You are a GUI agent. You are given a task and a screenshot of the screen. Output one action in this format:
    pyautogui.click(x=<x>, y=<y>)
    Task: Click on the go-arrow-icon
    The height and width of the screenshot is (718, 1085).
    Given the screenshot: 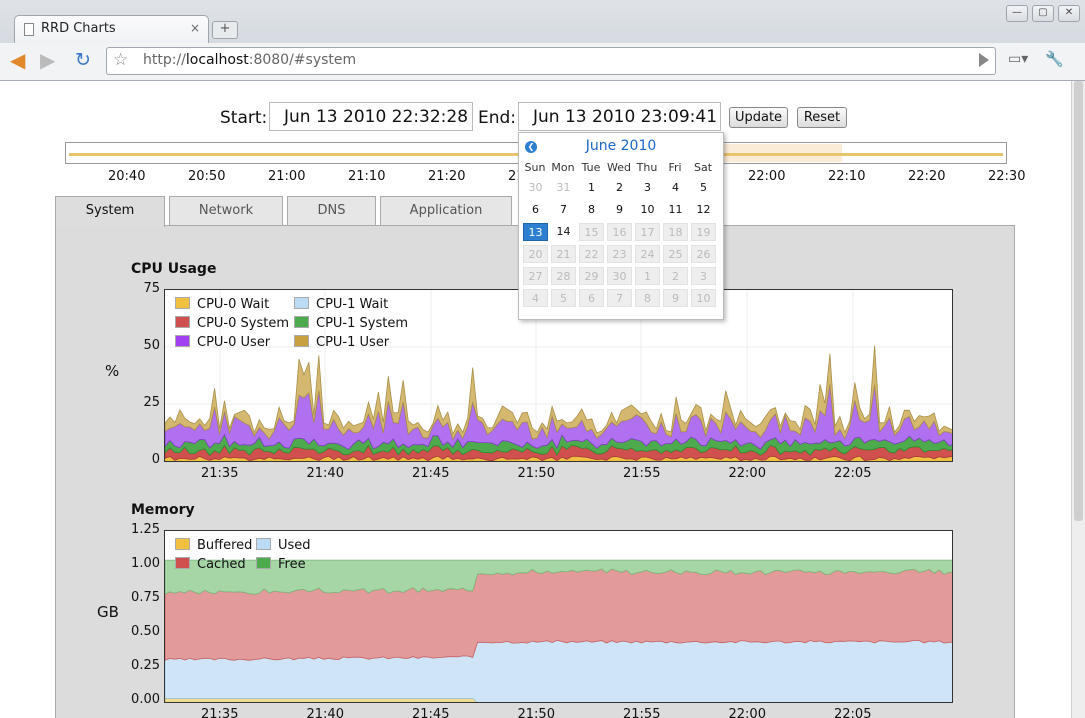 What is the action you would take?
    pyautogui.click(x=984, y=60)
    